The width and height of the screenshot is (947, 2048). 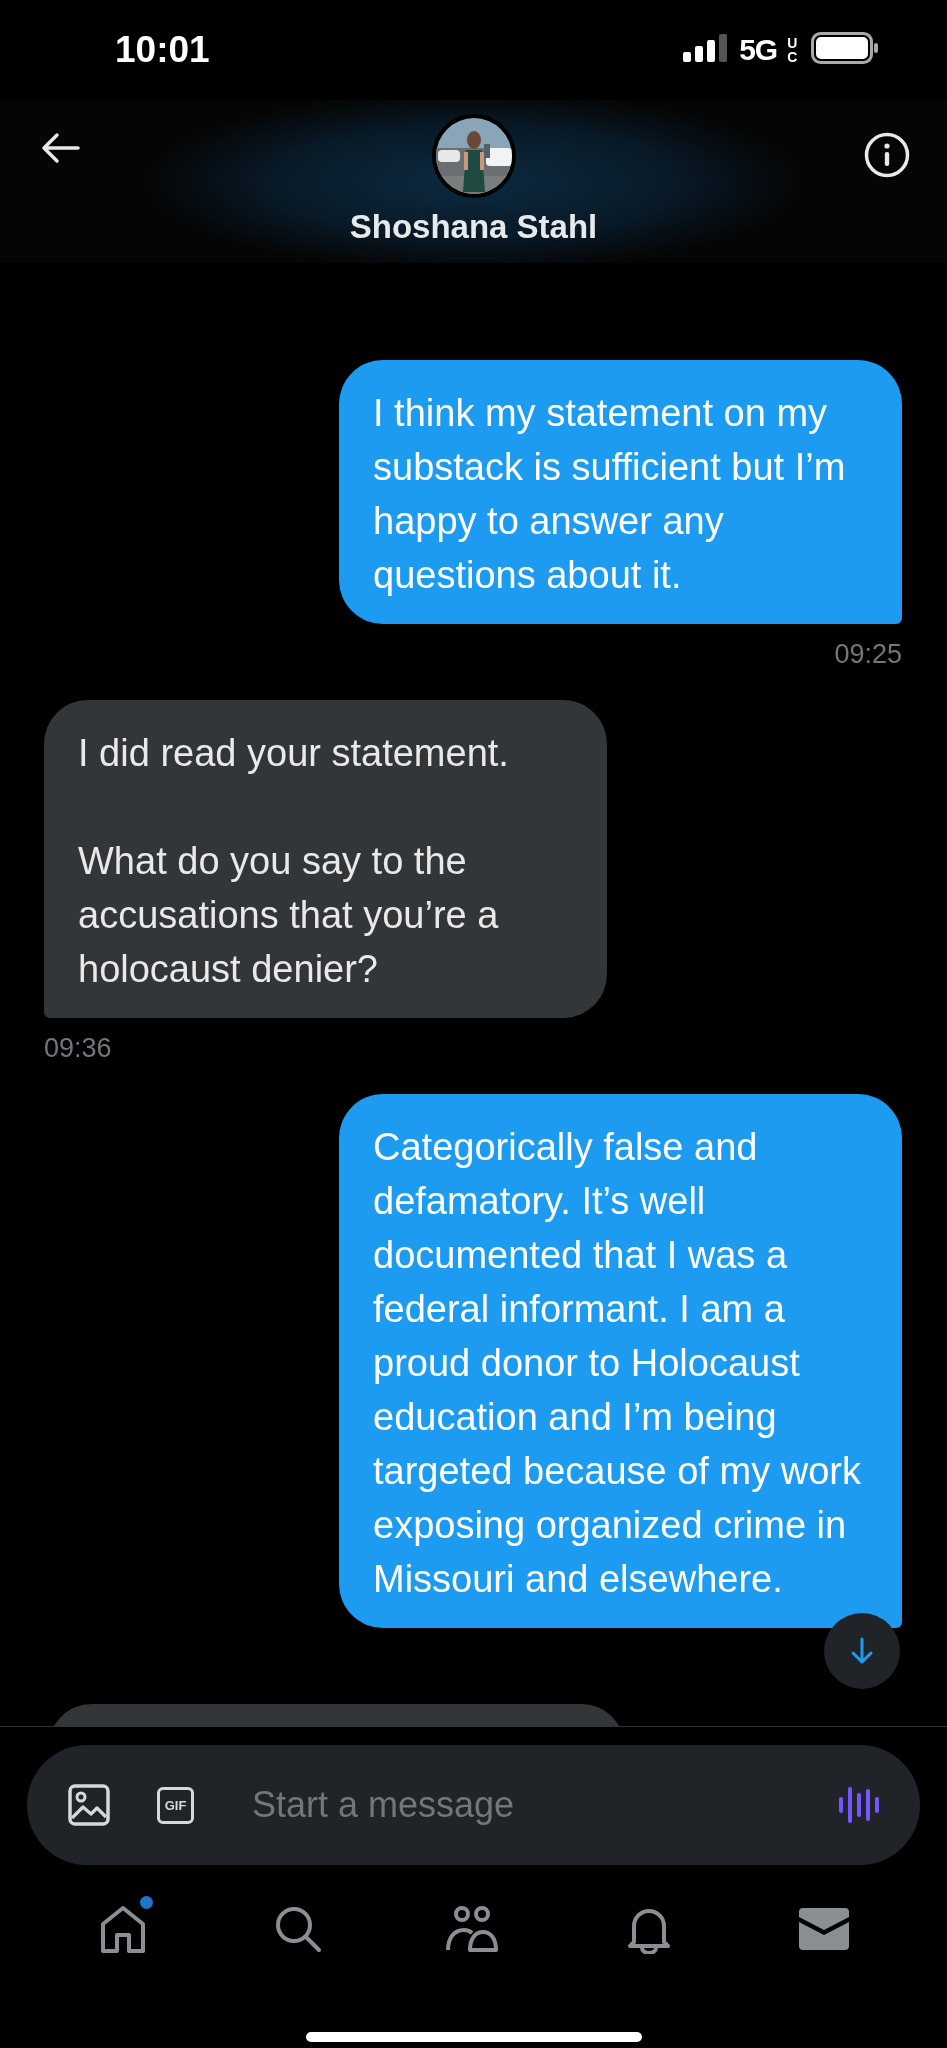 I want to click on search-icon, so click(x=298, y=1929).